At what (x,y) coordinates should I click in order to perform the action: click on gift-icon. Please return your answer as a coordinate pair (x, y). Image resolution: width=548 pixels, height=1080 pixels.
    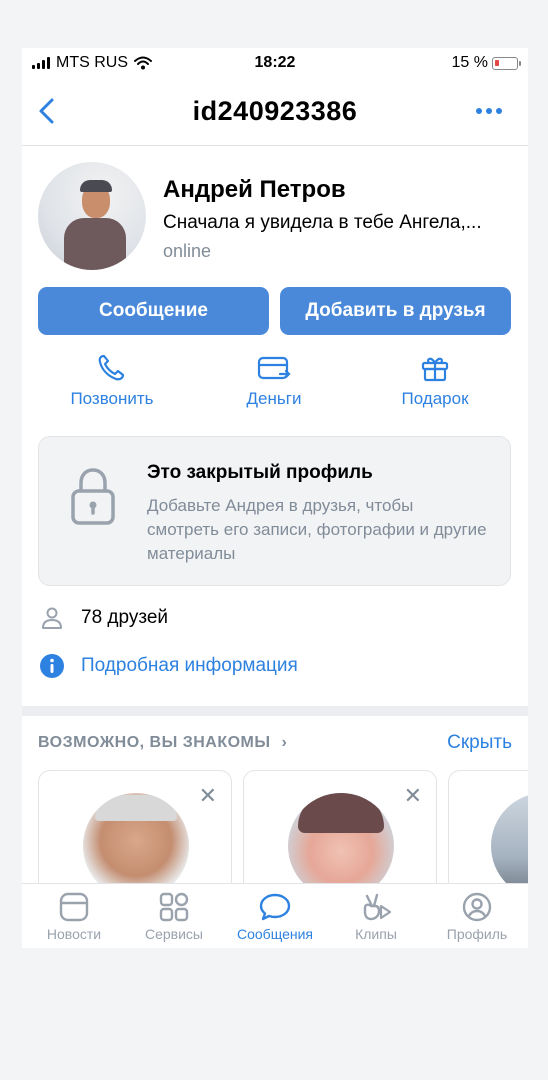
    Looking at the image, I should click on (435, 369).